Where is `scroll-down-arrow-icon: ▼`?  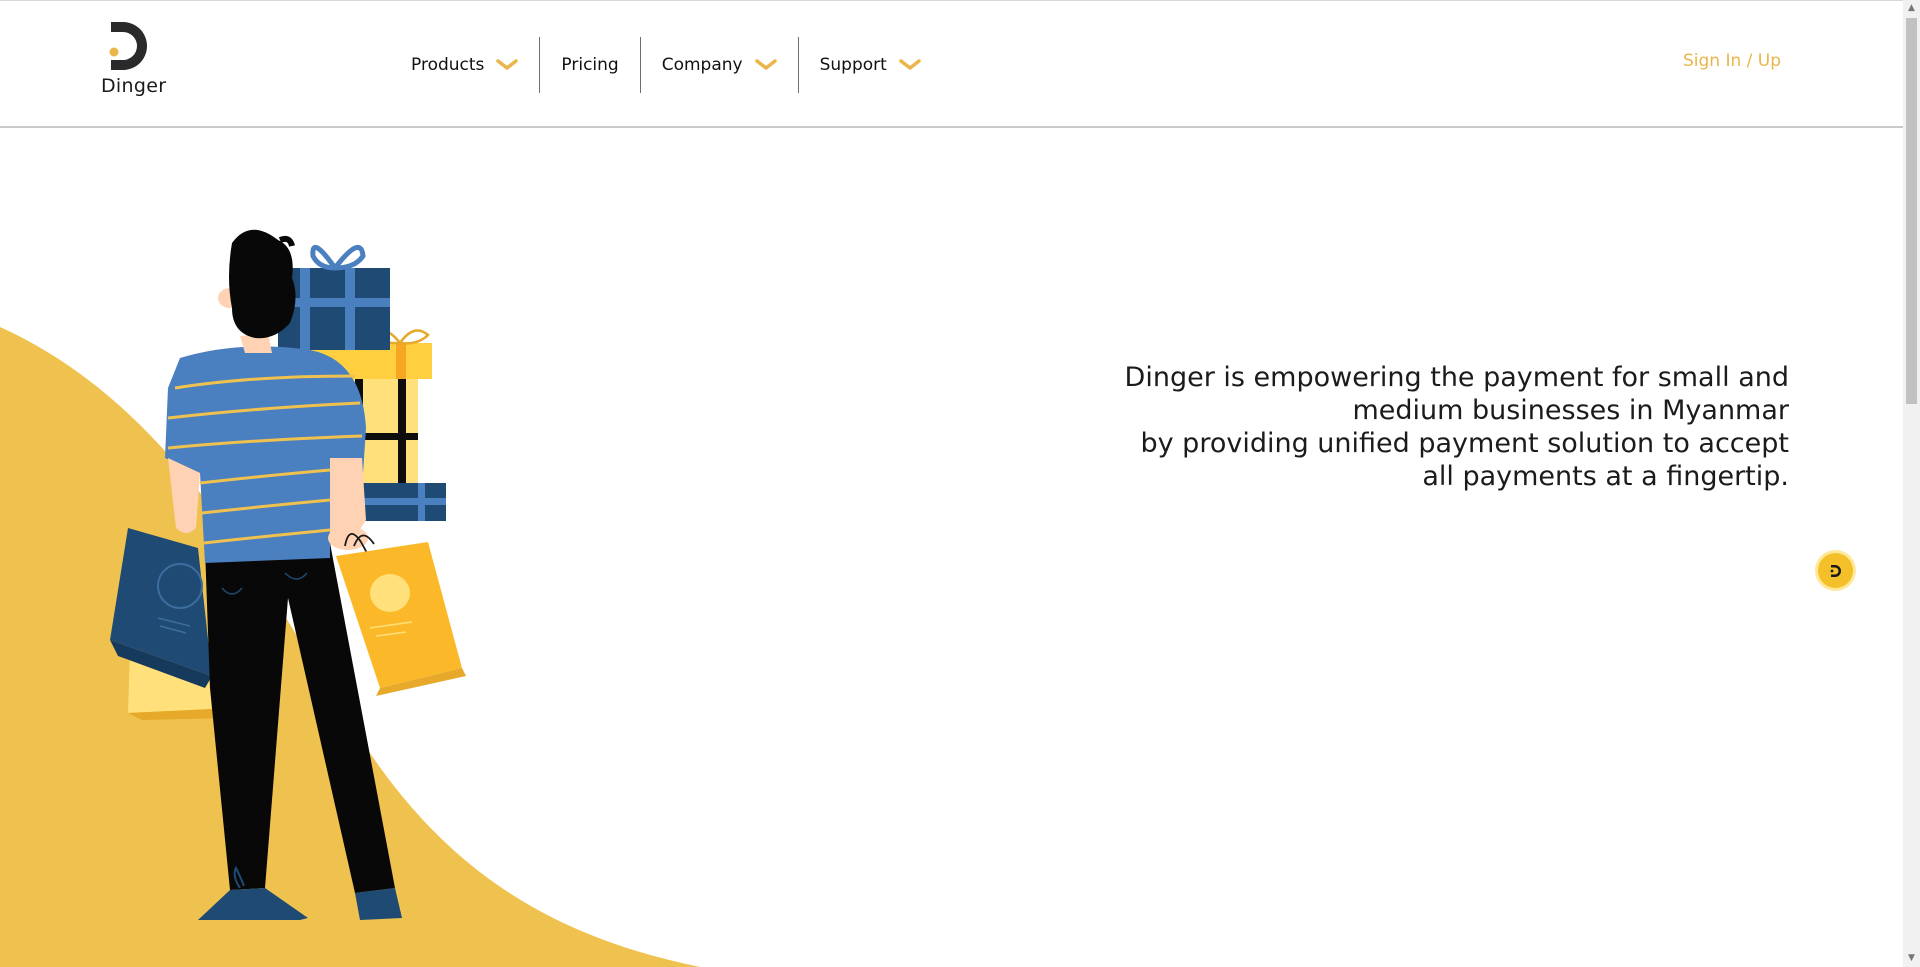
scroll-down-arrow-icon: ▼ is located at coordinates (1911, 958).